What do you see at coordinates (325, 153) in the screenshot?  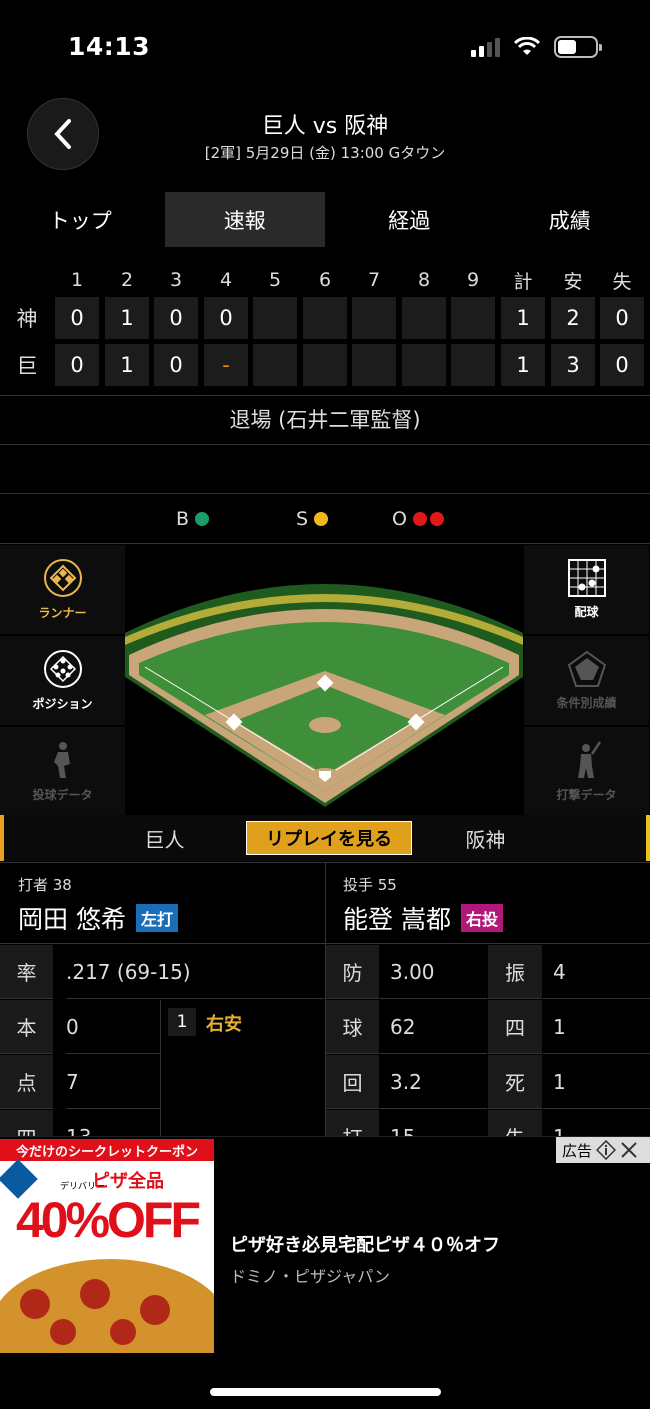 I see `game-subtitle: [2軍] 5月29日 (金) 13:00 Gタウン` at bounding box center [325, 153].